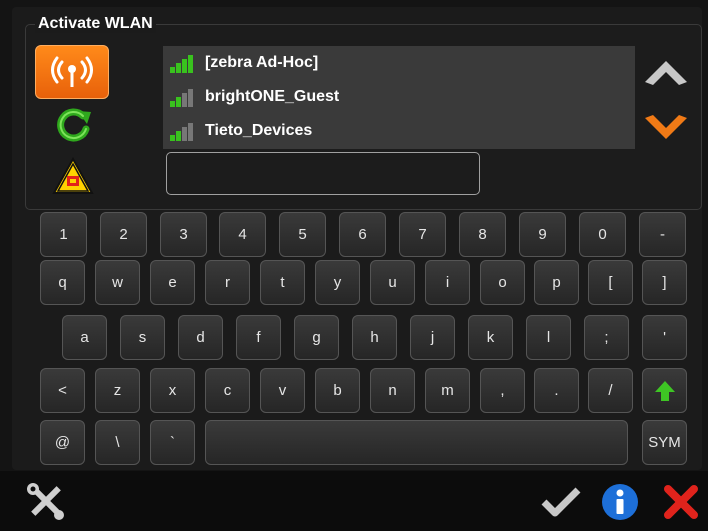 The image size is (708, 531). I want to click on tools-icon, so click(46, 501).